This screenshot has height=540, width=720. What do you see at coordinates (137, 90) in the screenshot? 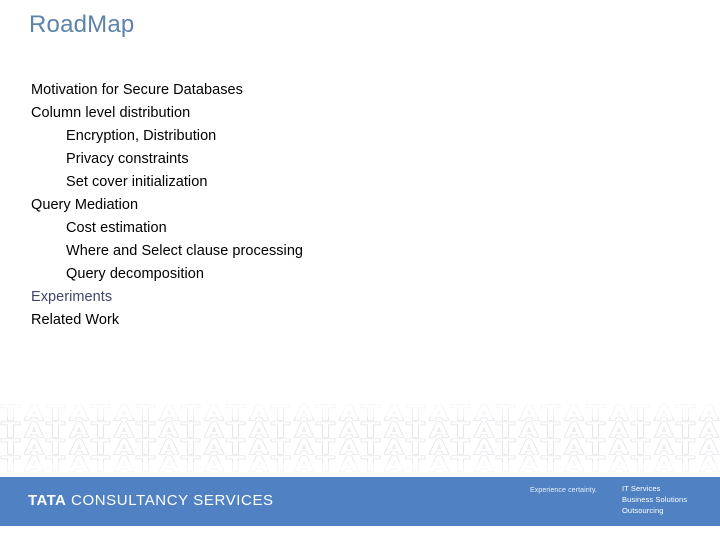
I see `outline-item: Motivation for Secure Databases` at bounding box center [137, 90].